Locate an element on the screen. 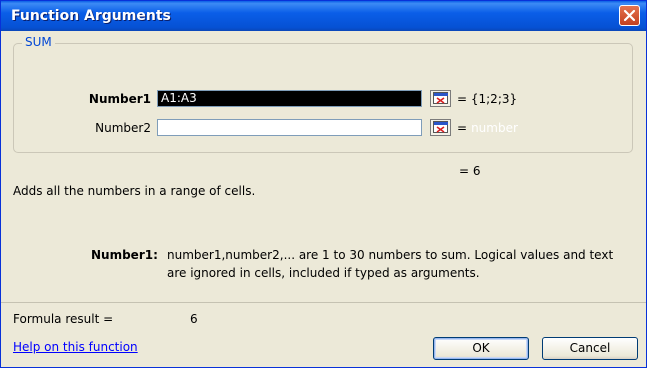  title-bar: Function Arguments is located at coordinates (323, 16).